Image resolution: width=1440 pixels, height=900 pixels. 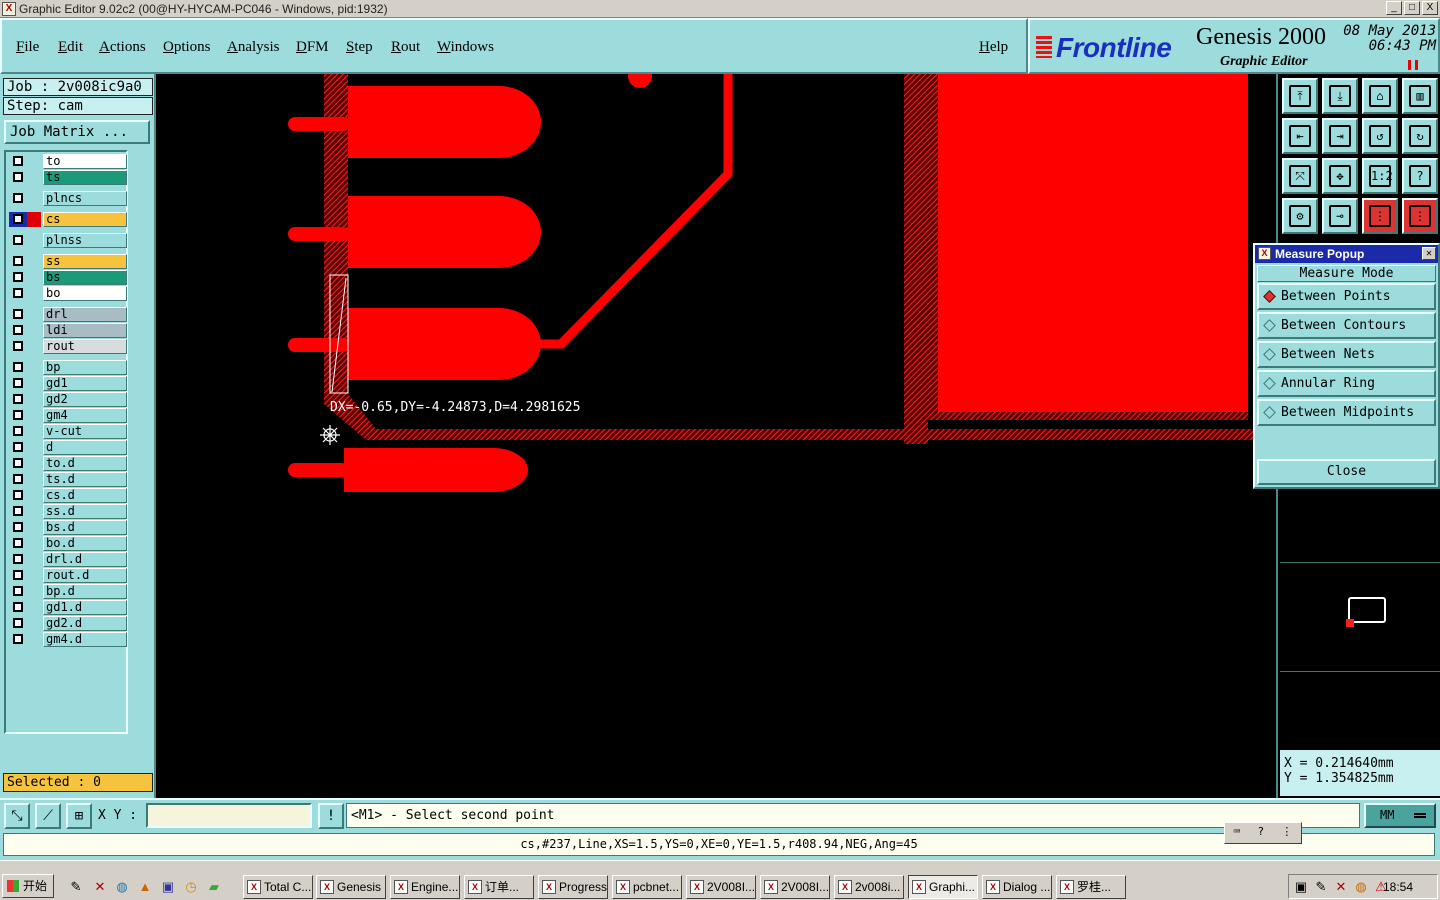 I want to click on help-icon: ?, so click(x=1420, y=176).